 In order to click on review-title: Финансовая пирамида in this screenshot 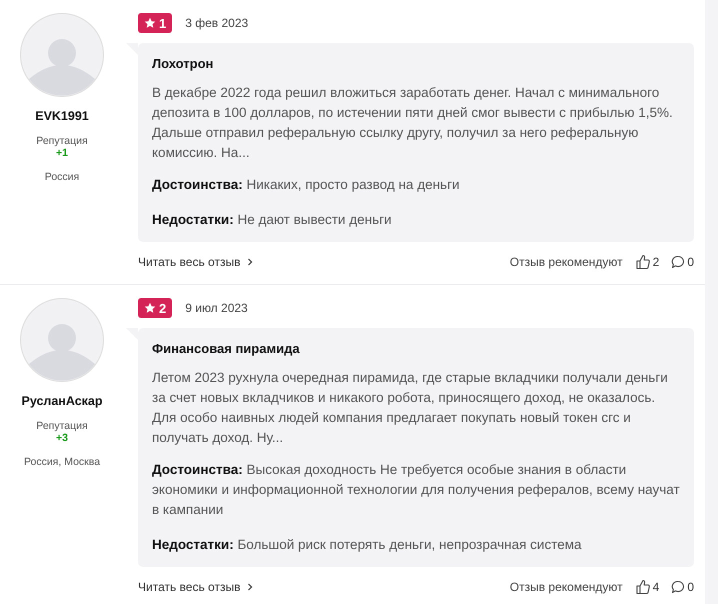, I will do `click(226, 348)`.